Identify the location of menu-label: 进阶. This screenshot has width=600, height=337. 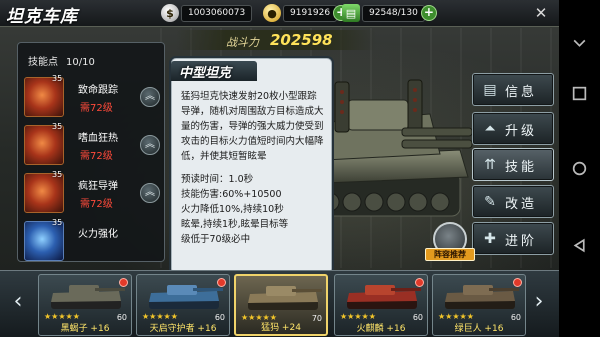
(521, 241).